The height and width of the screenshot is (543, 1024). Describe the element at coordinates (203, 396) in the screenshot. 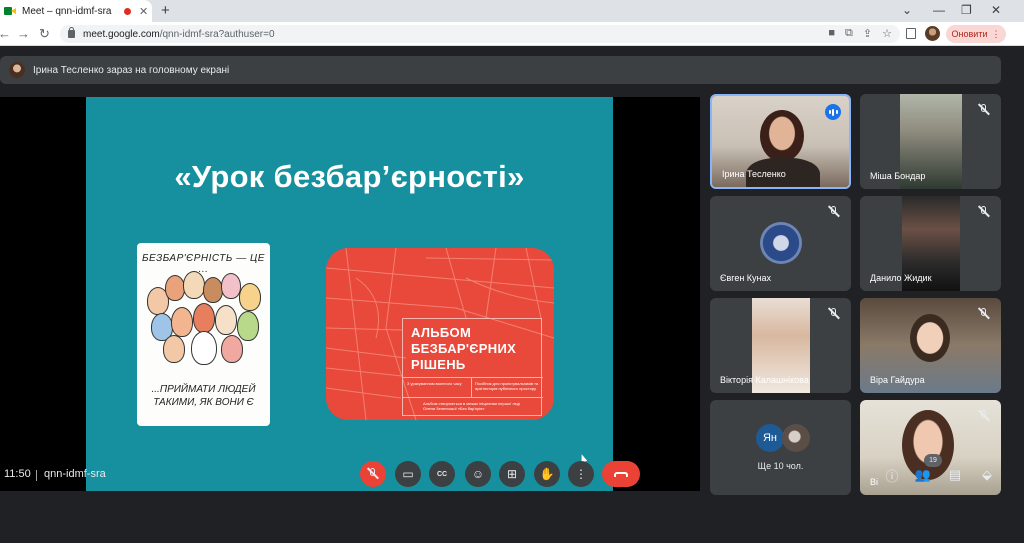

I see `poster-bottom-text: ...ПРИЙМАТИ ЛЮДЕЙ ТАКИМИ, ЯК ВОНИ Є` at that location.